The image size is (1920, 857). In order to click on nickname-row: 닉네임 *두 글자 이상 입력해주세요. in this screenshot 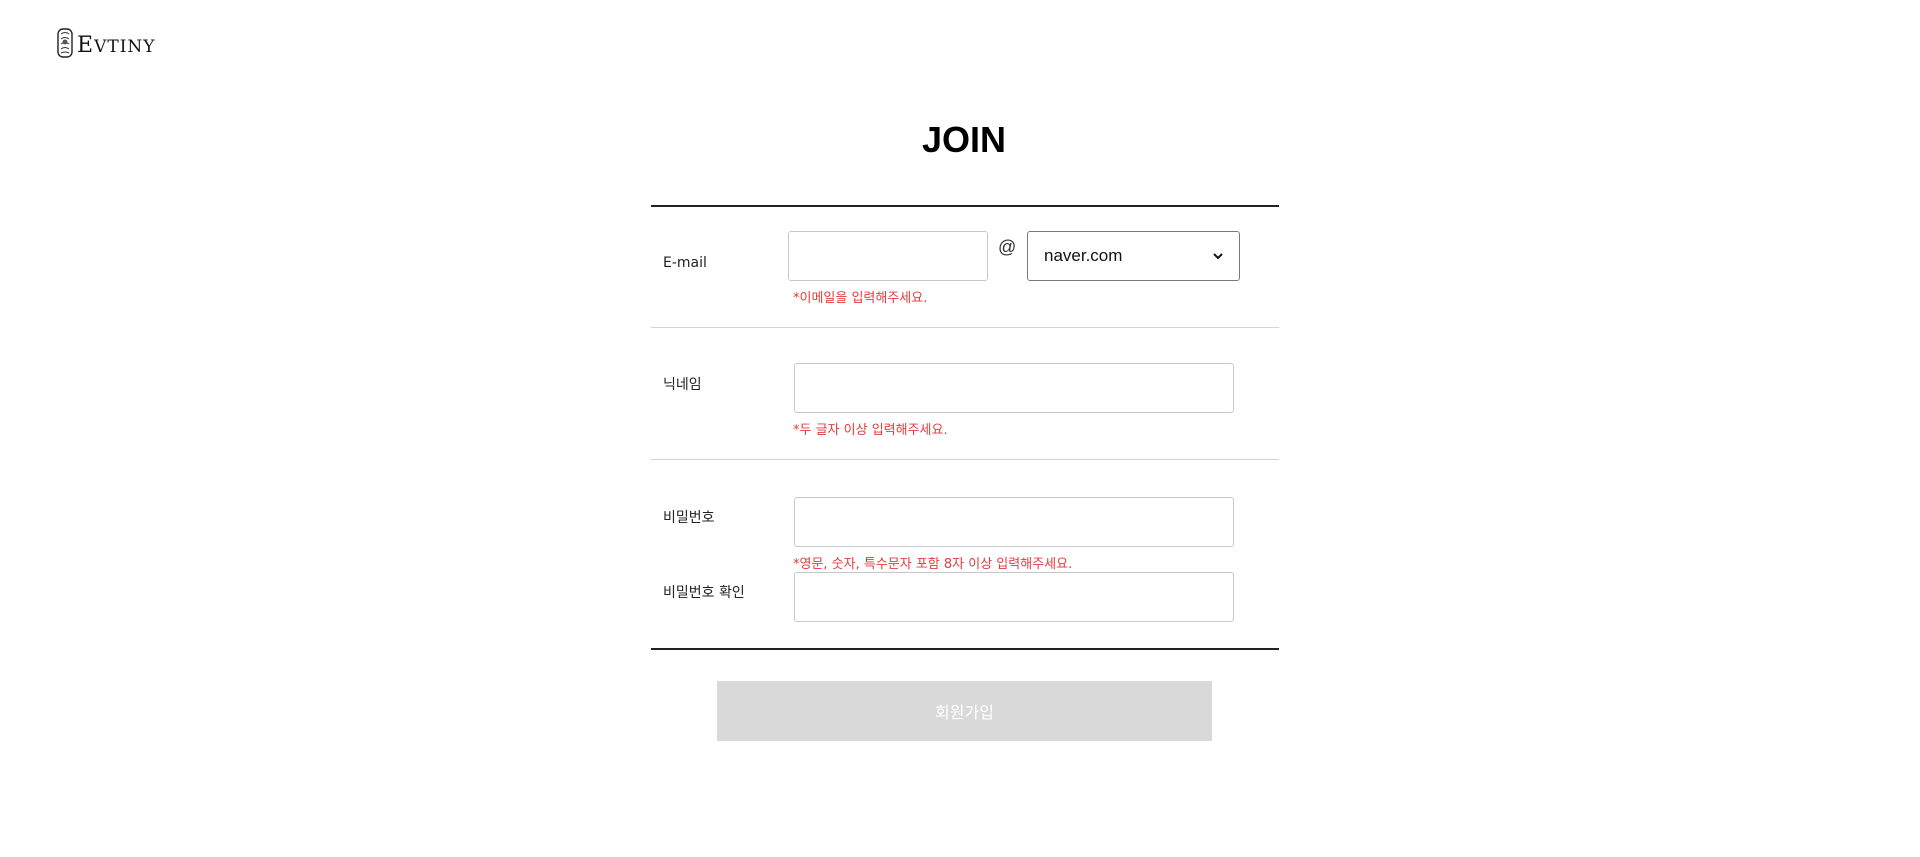, I will do `click(965, 394)`.